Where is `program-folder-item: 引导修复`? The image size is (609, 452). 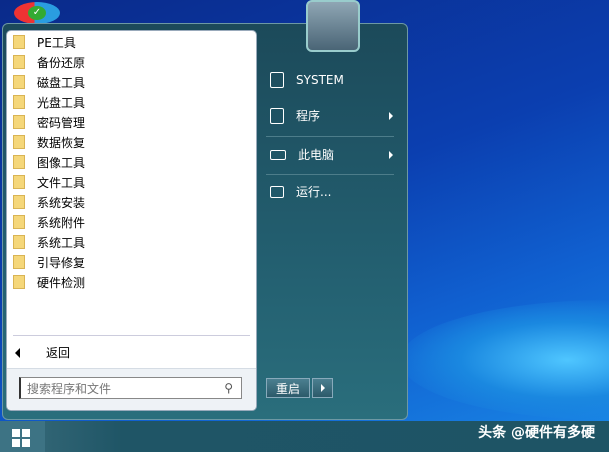 program-folder-item: 引导修复 is located at coordinates (131, 262).